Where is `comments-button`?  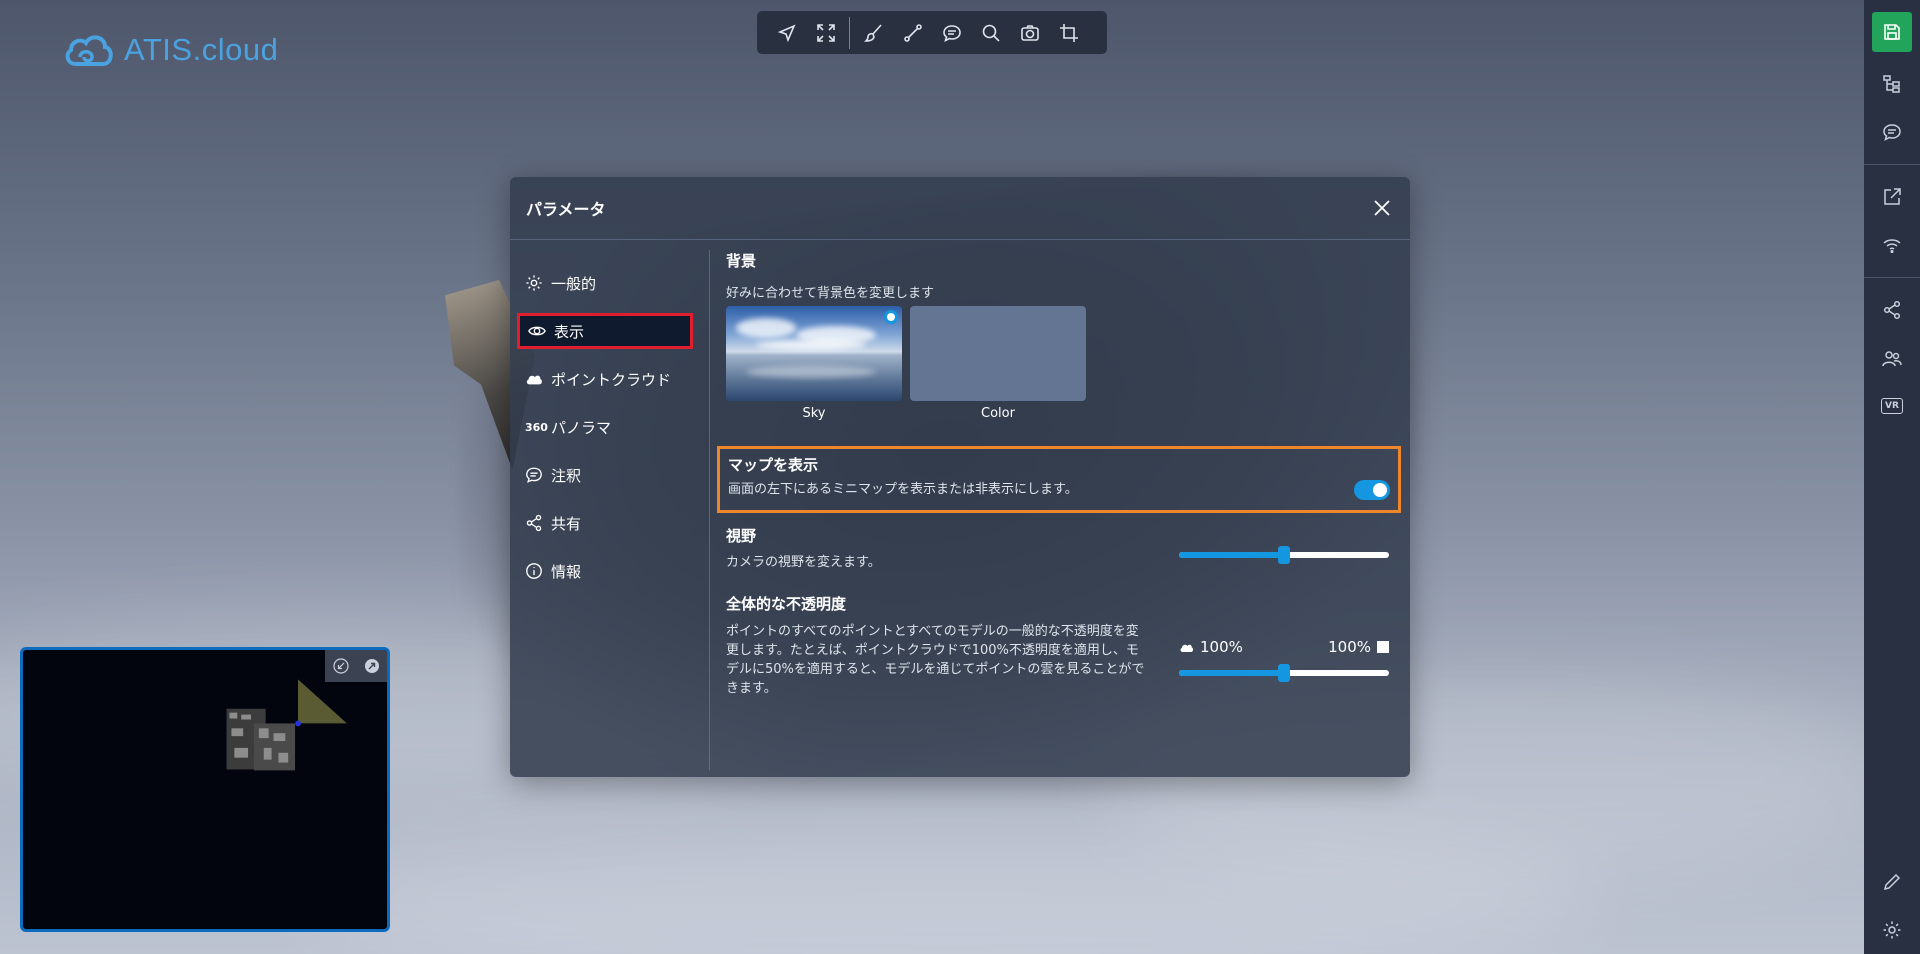 comments-button is located at coordinates (1892, 132).